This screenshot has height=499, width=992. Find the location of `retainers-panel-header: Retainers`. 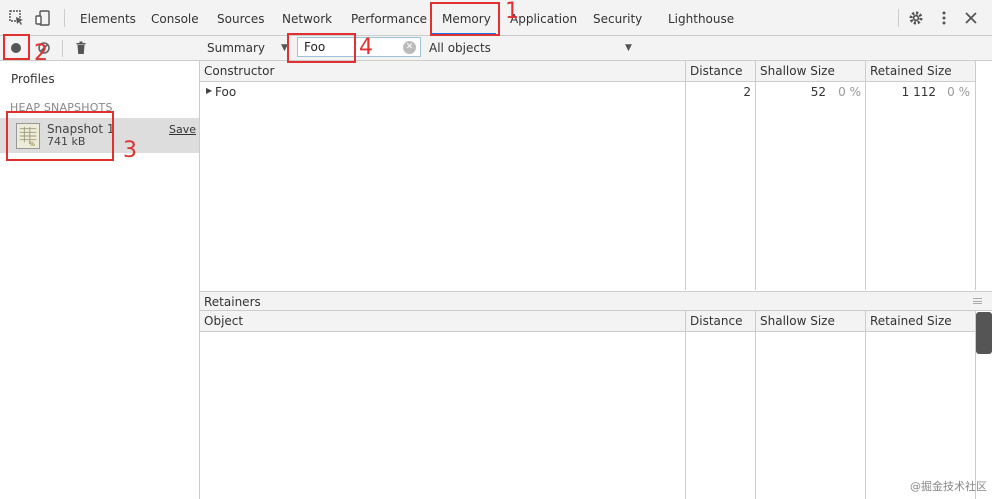

retainers-panel-header: Retainers is located at coordinates (596, 301).